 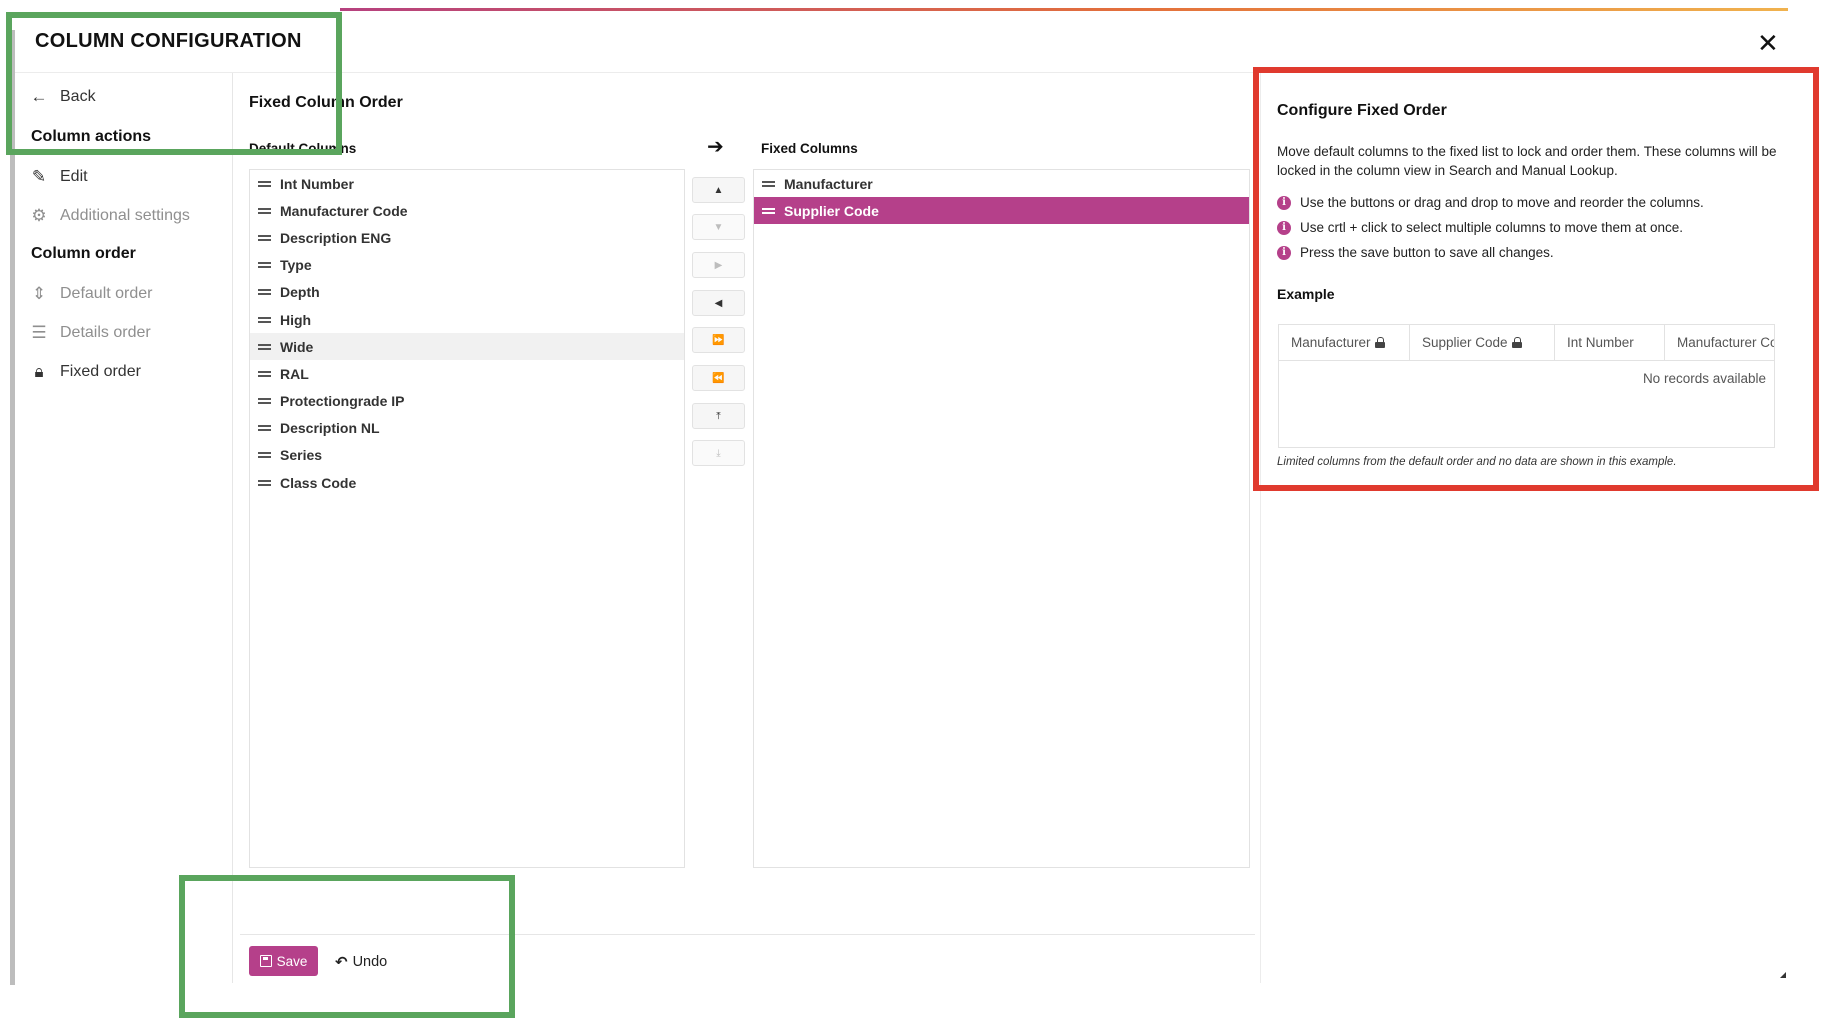 I want to click on section-heading-column-order: Column order, so click(x=83, y=253).